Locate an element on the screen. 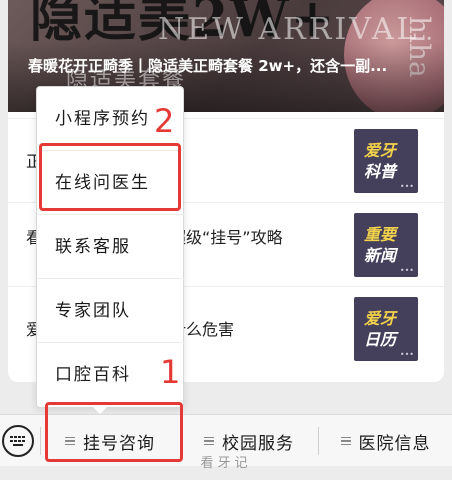 This screenshot has width=452, height=480. thumb-line-2: 新闻 is located at coordinates (380, 255).